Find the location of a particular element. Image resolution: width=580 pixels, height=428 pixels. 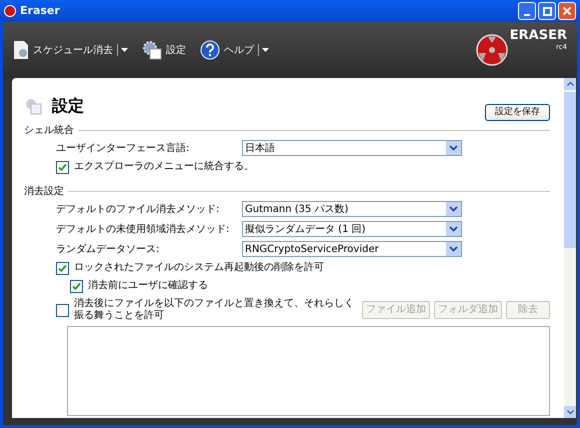

app-icon is located at coordinates (10, 11).